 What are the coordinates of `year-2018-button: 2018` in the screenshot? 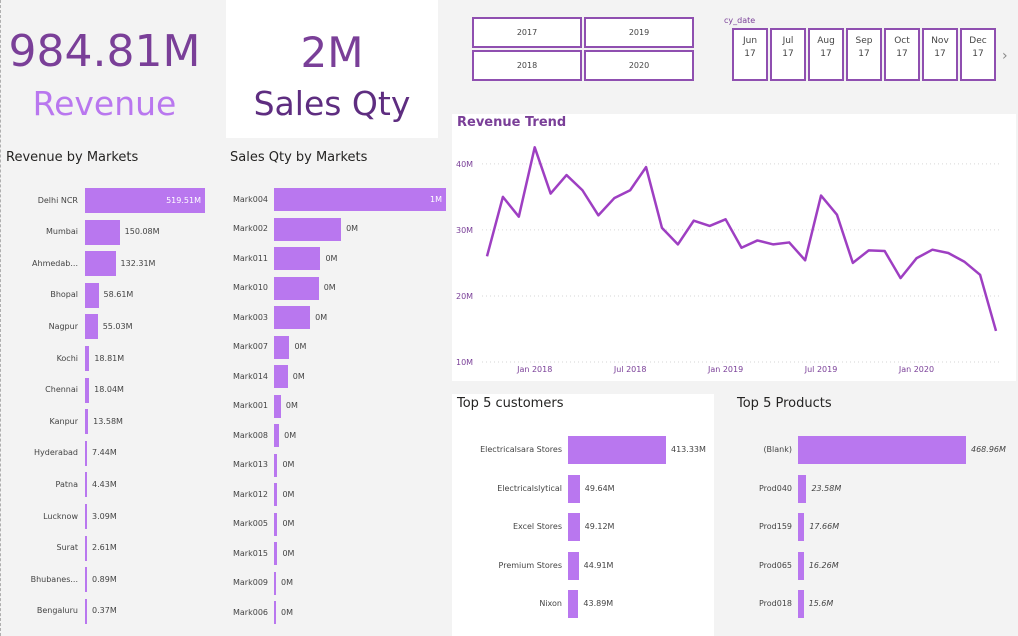 It's located at (527, 65).